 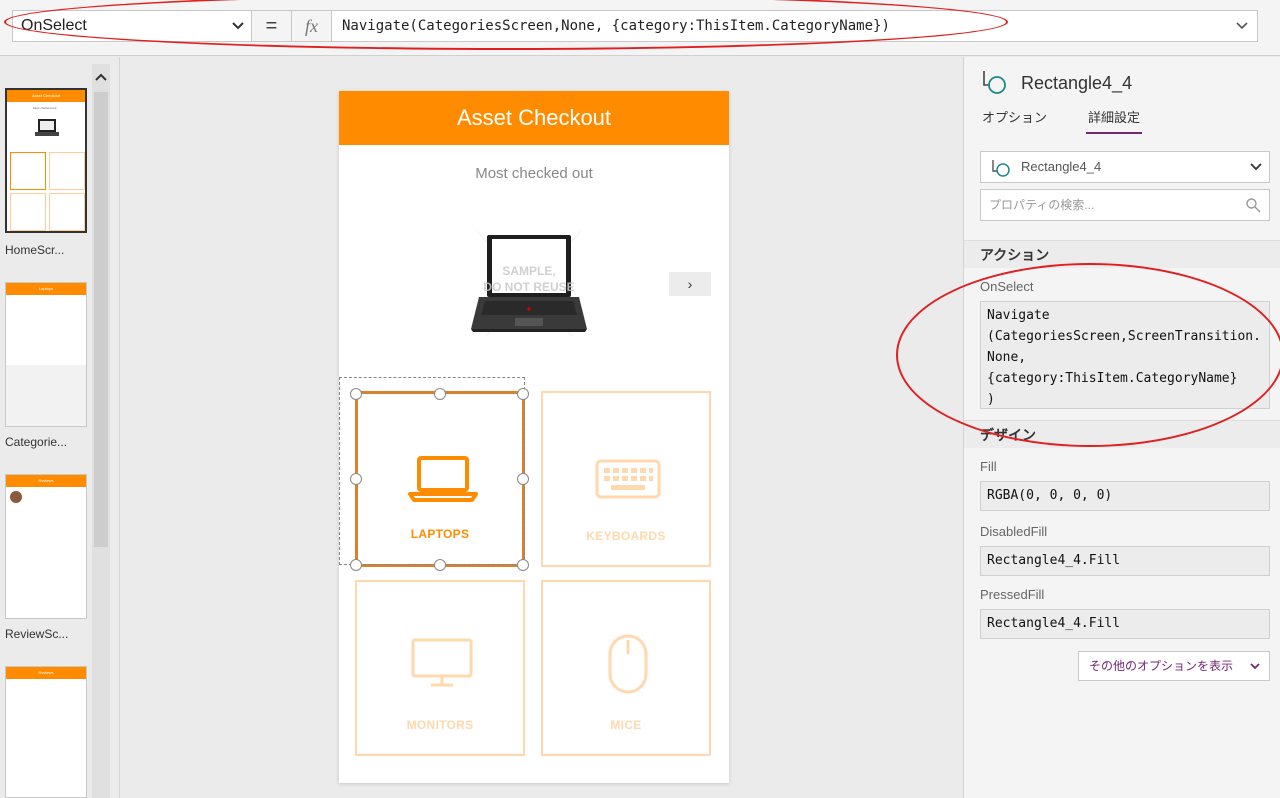 I want to click on resize-handle-tr, so click(x=523, y=394).